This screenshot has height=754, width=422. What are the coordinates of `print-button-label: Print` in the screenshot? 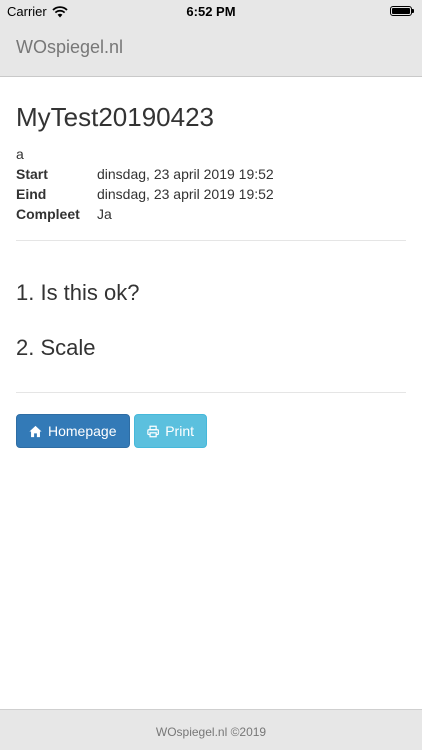 It's located at (179, 431).